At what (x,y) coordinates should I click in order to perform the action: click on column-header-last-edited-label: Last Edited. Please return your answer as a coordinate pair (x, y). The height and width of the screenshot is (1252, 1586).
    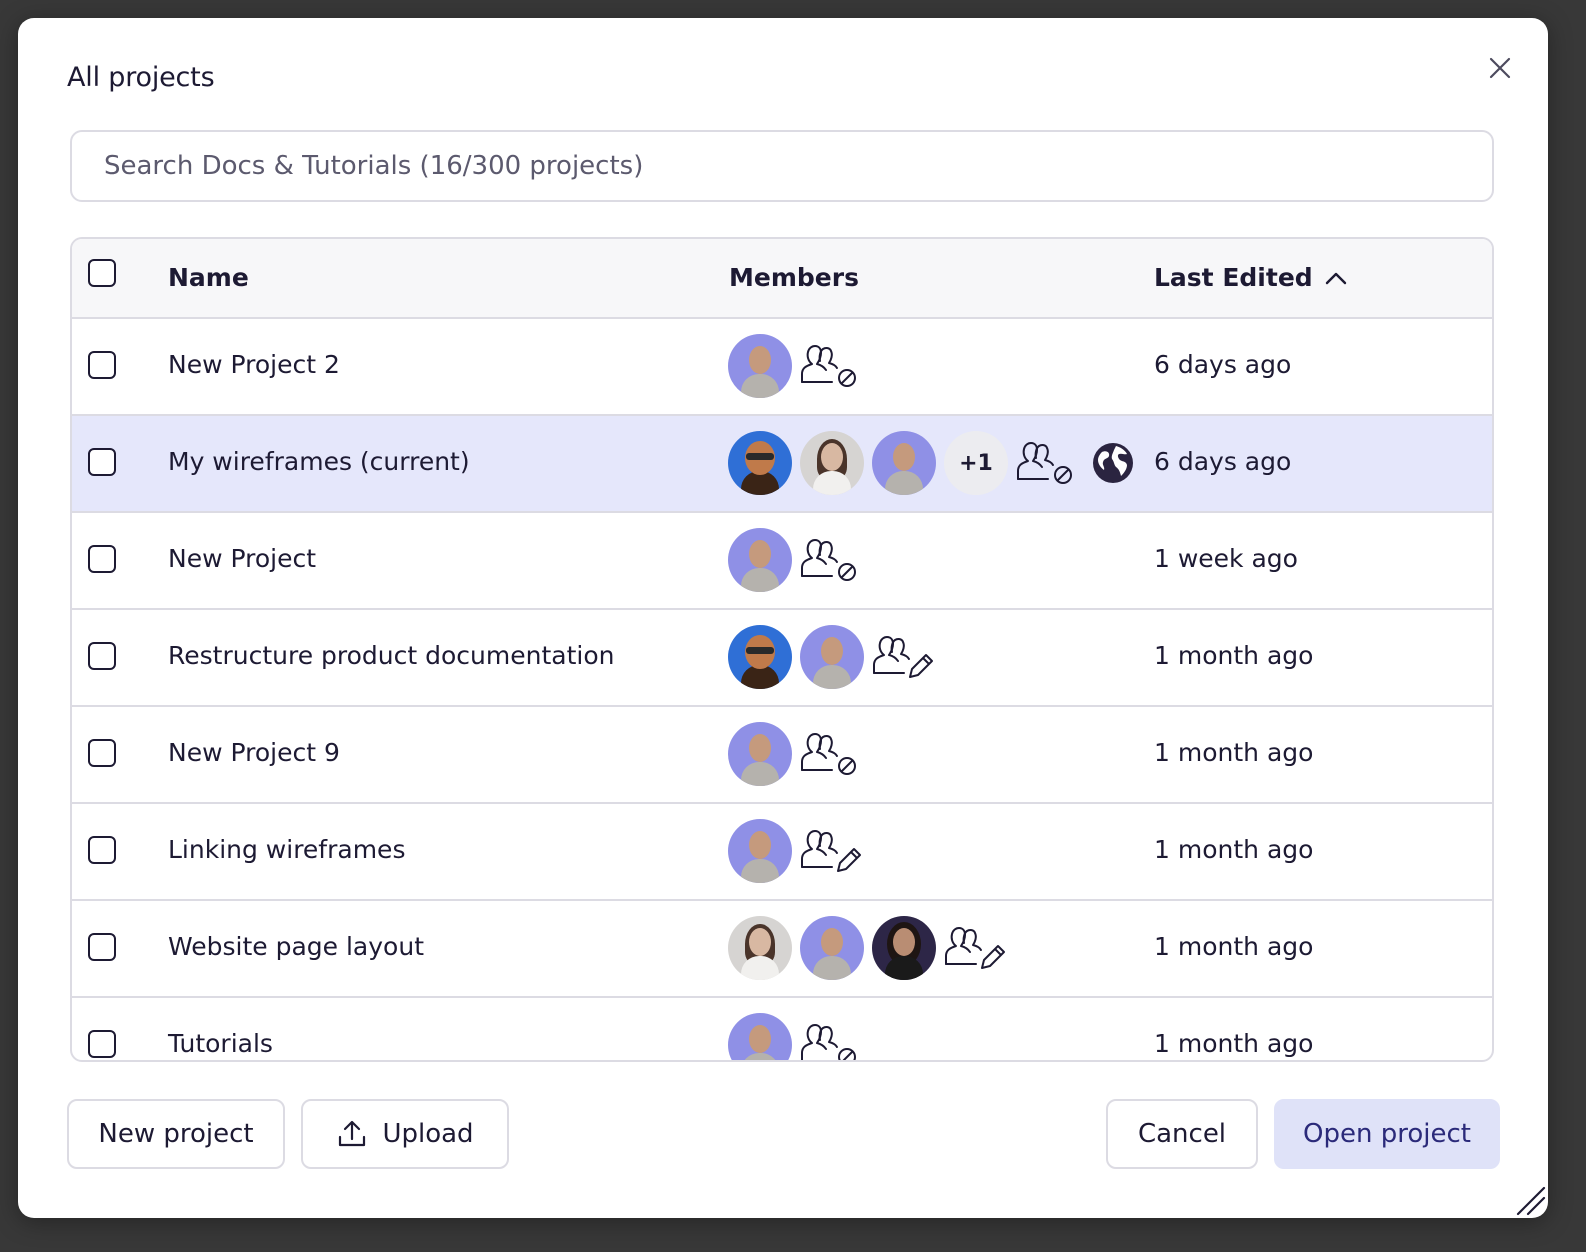
    Looking at the image, I should click on (1233, 277).